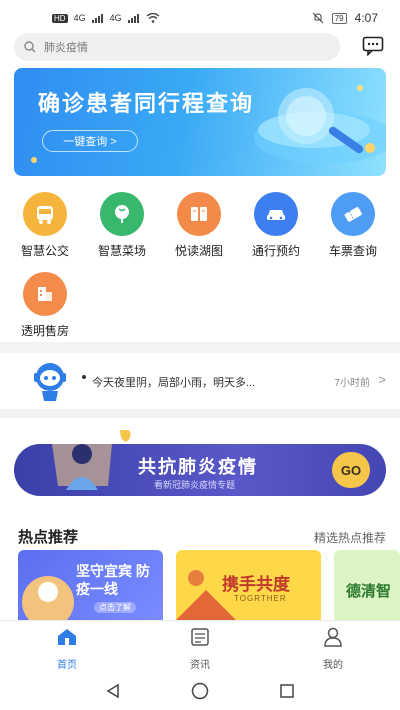 This screenshot has height=710, width=400. I want to click on service-item-reading: 悦读湖图, so click(199, 225).